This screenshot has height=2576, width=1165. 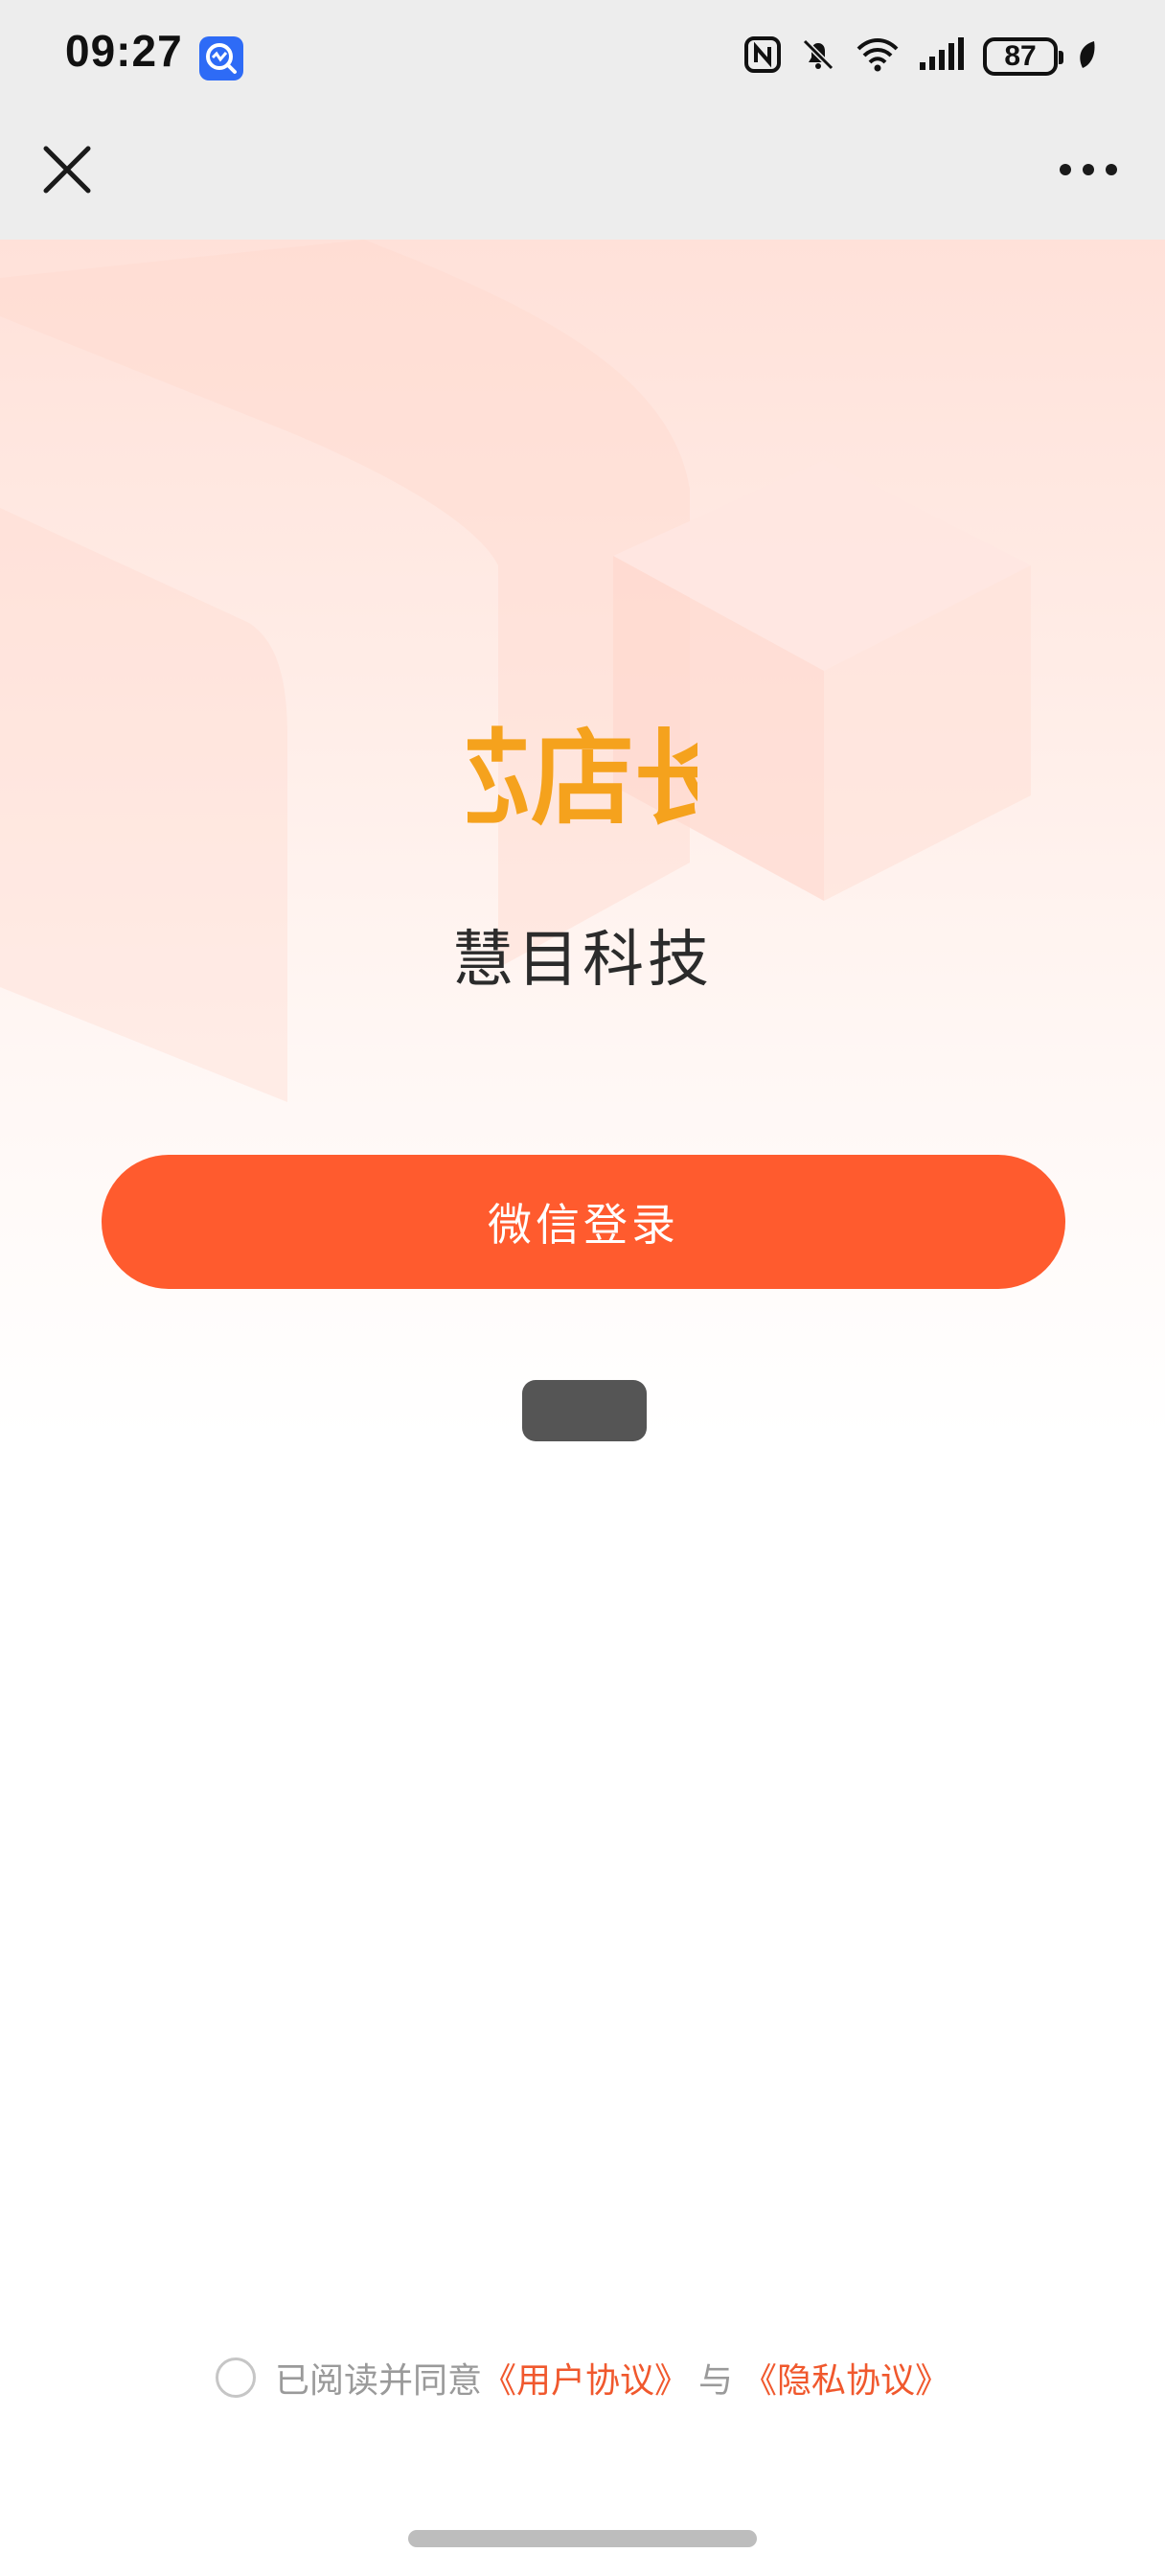 What do you see at coordinates (124, 51) in the screenshot?
I see `status-time: 09:27` at bounding box center [124, 51].